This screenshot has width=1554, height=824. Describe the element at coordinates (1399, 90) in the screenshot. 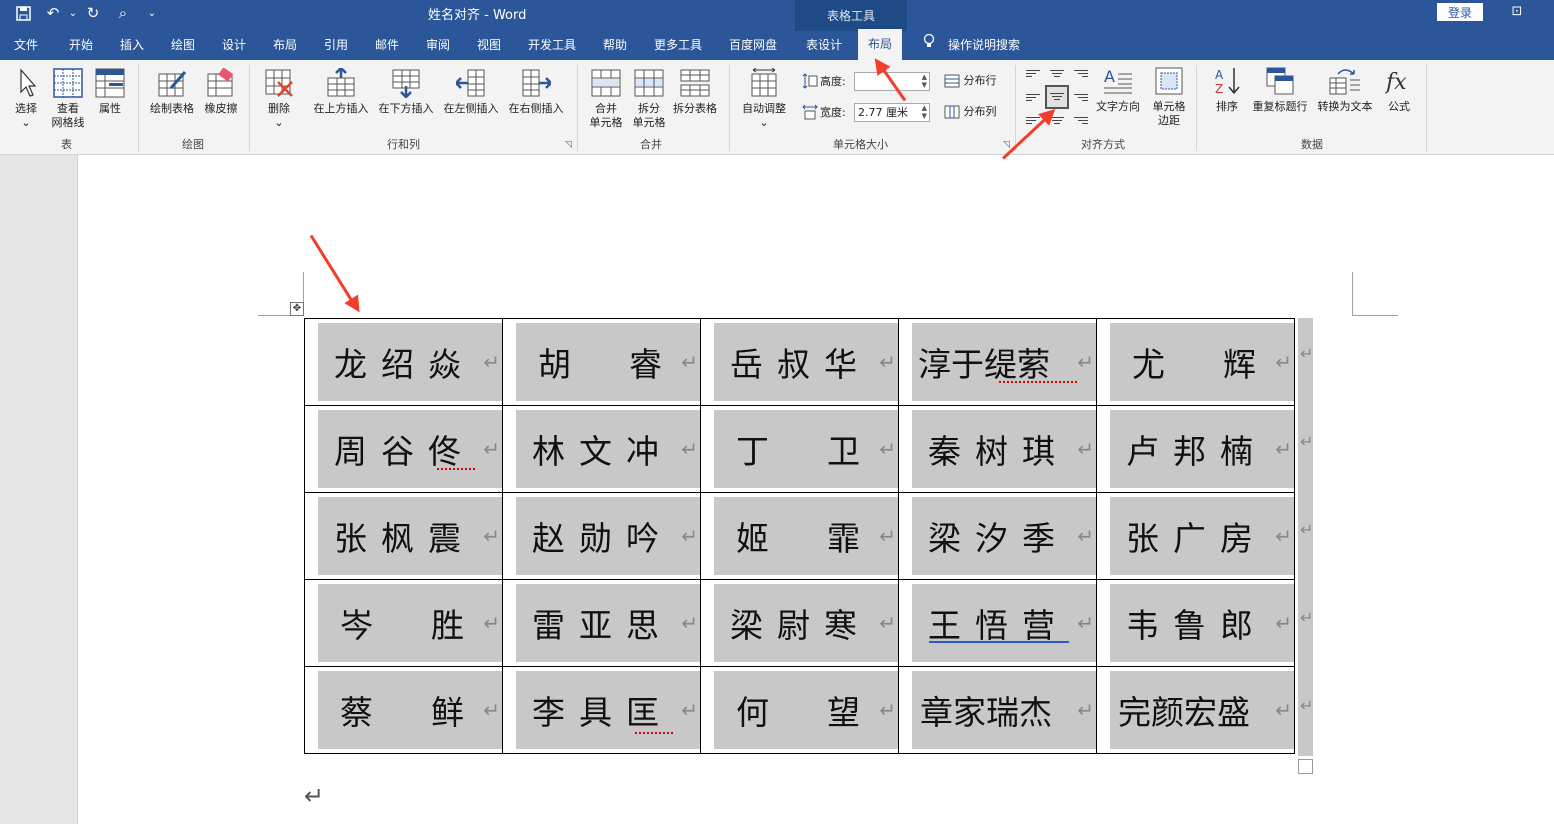

I see `formula-button: fx 公式` at that location.